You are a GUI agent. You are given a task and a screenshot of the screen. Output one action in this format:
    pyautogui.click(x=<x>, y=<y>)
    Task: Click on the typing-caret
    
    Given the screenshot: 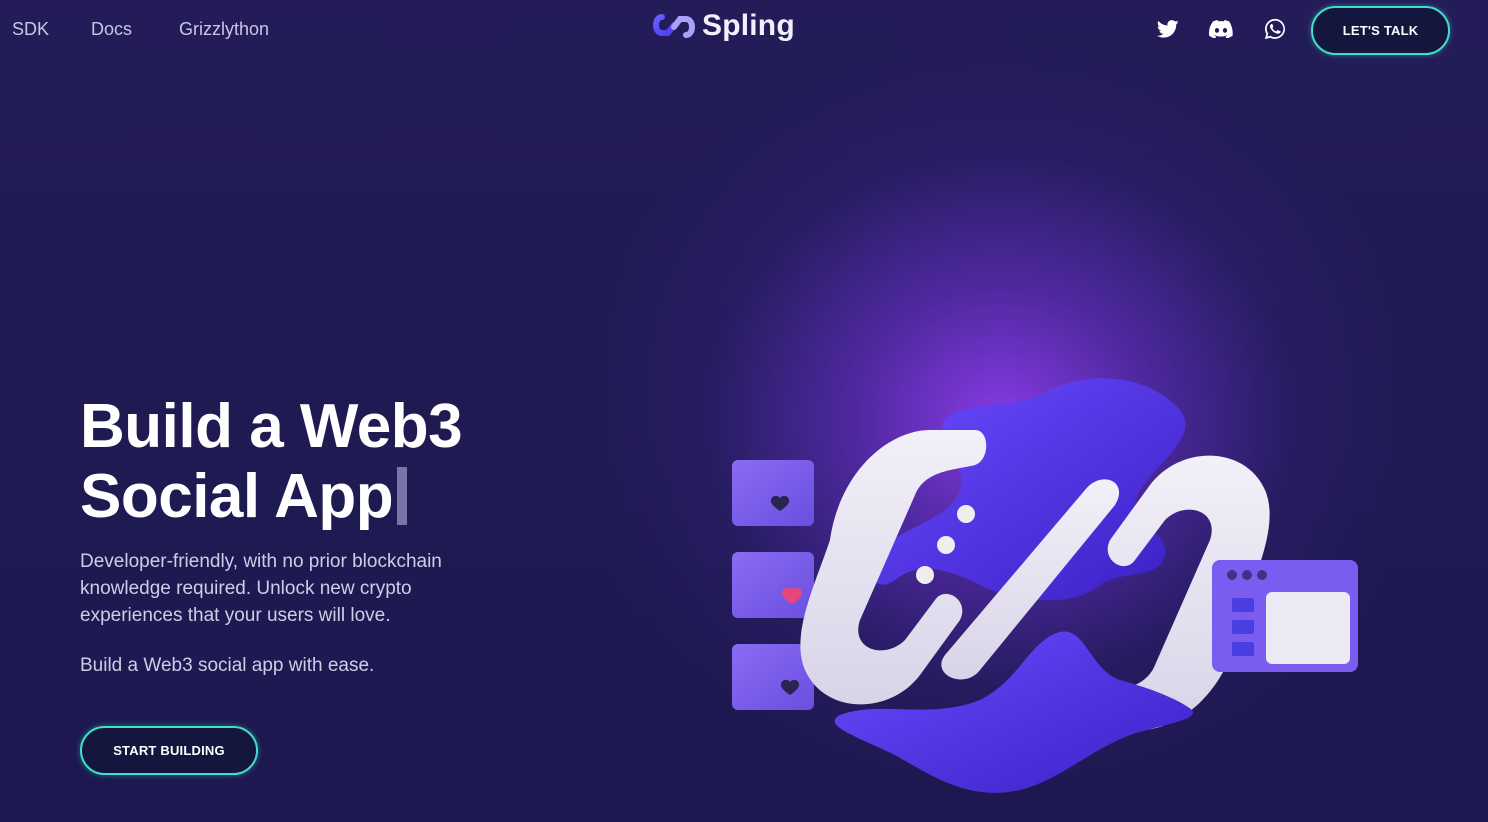 What is the action you would take?
    pyautogui.click(x=402, y=496)
    